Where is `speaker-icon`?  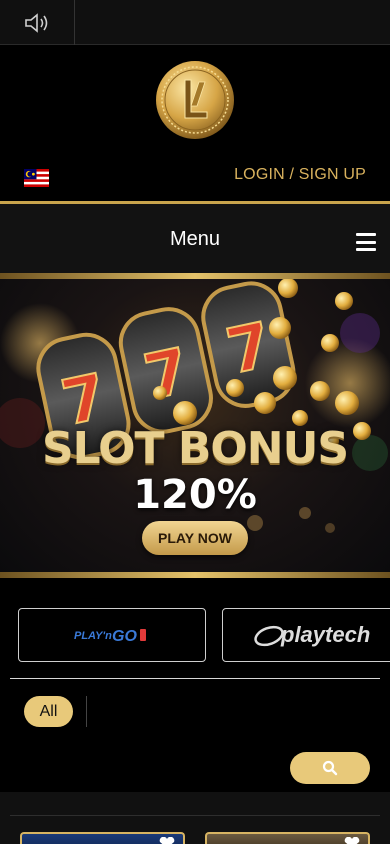 speaker-icon is located at coordinates (36, 23).